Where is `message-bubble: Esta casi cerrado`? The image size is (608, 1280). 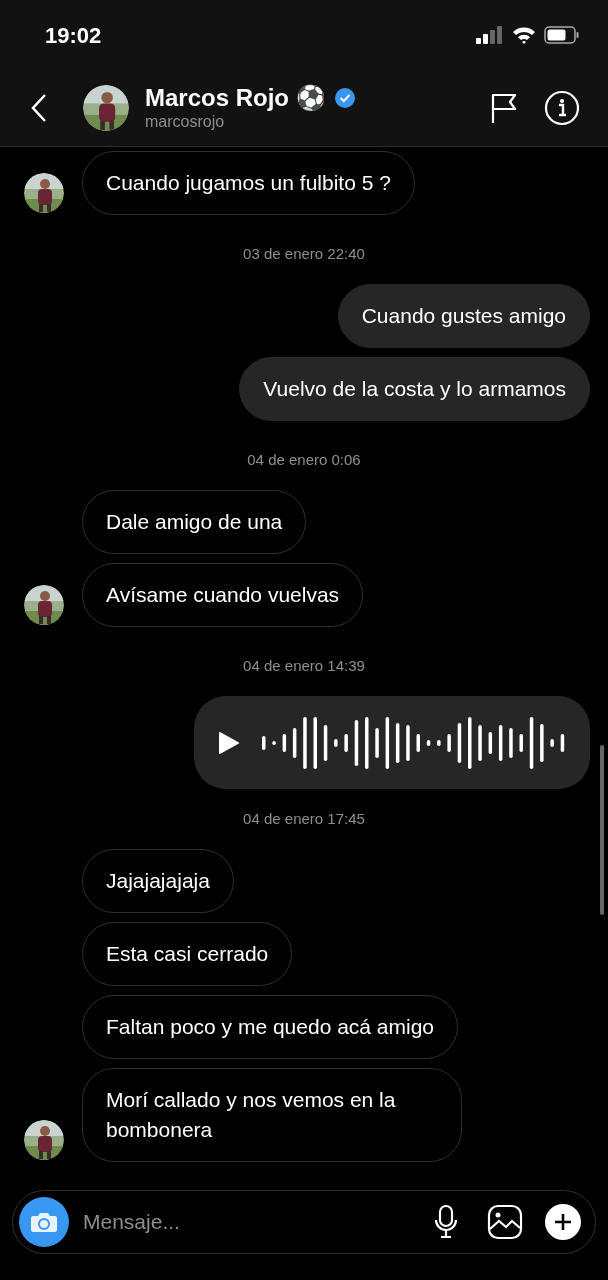 message-bubble: Esta casi cerrado is located at coordinates (187, 954).